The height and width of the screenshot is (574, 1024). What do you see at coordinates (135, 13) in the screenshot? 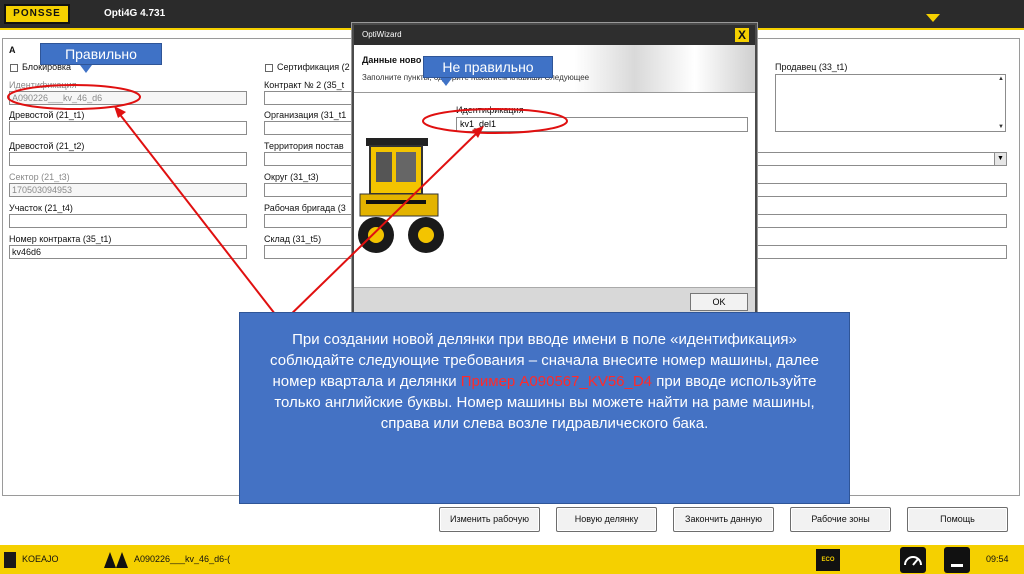
I see `app-version: Opti4G 4.731` at bounding box center [135, 13].